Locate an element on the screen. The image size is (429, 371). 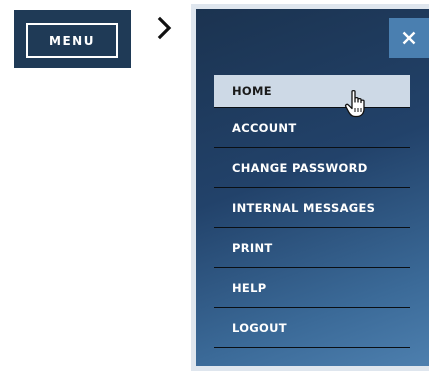
menu-item-home: HOME is located at coordinates (312, 96).